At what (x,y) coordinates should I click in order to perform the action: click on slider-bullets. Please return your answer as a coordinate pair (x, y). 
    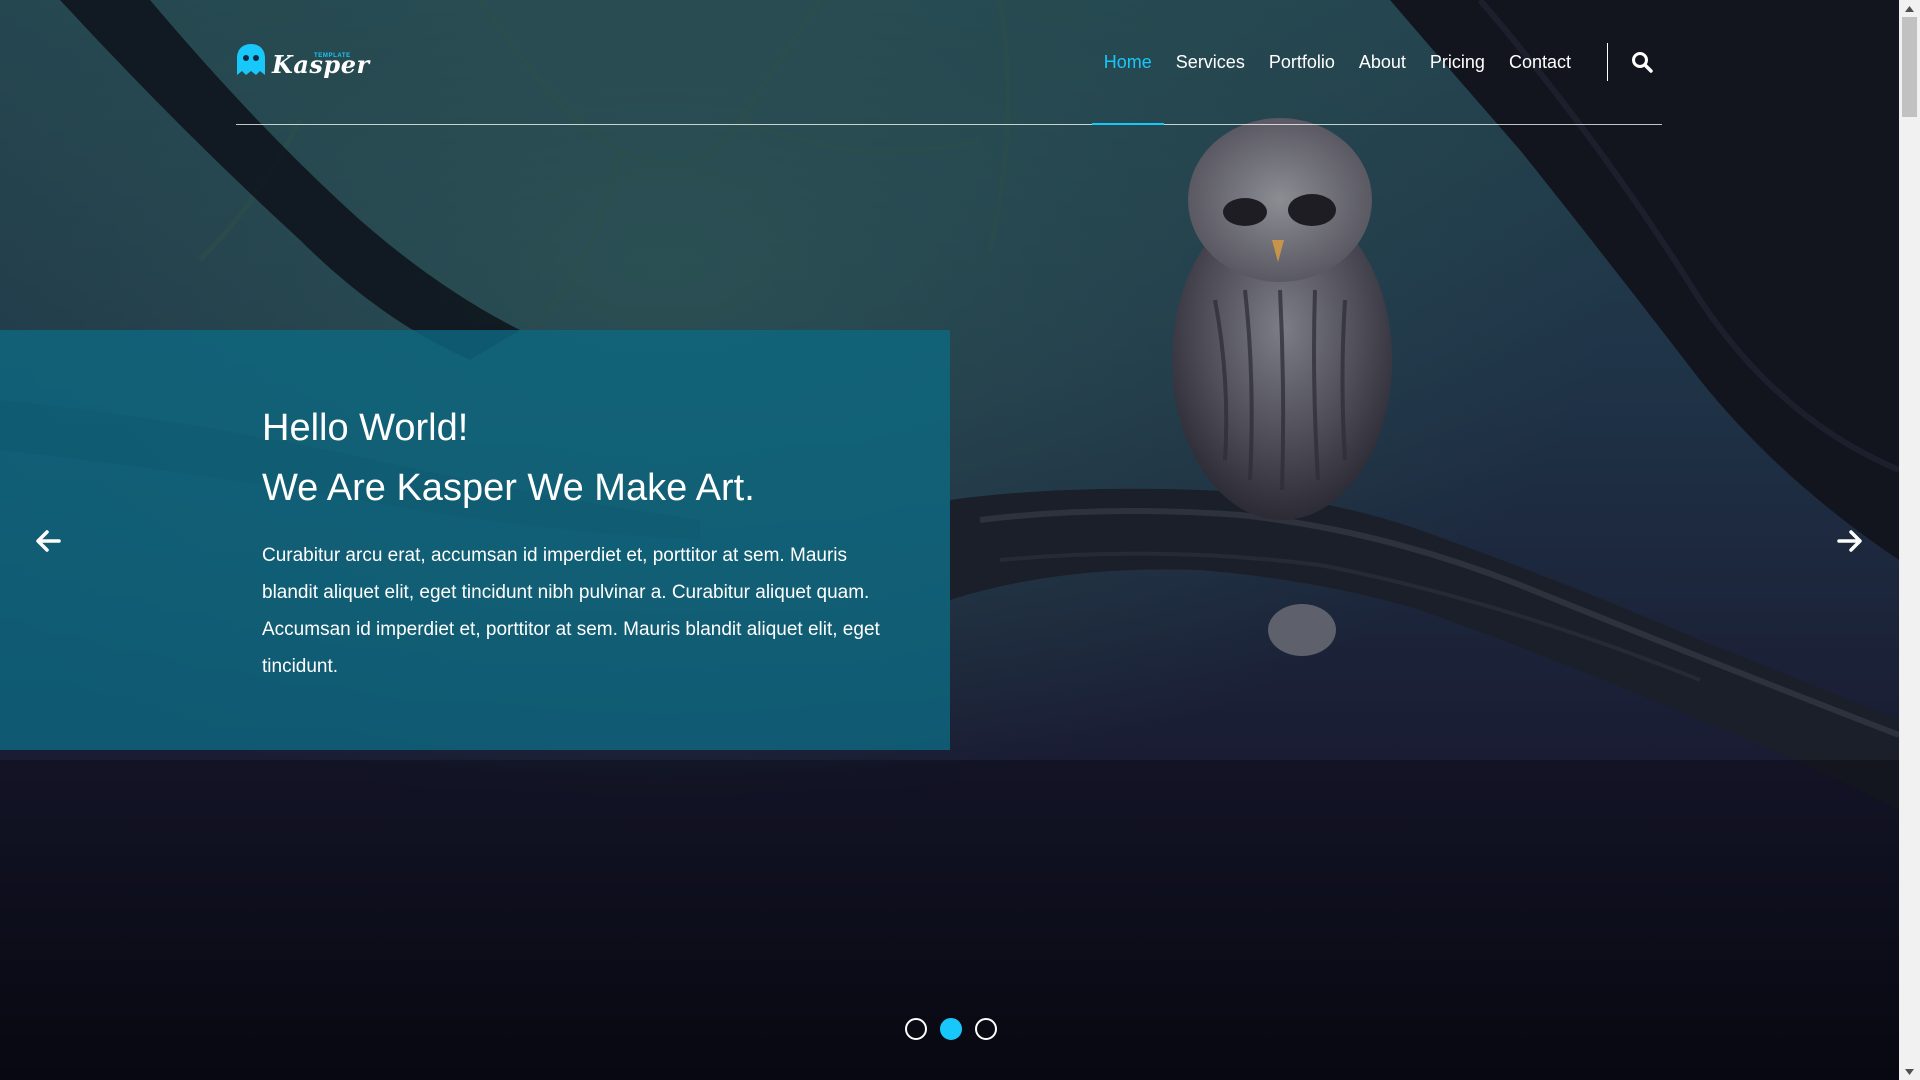
    Looking at the image, I should click on (951, 1029).